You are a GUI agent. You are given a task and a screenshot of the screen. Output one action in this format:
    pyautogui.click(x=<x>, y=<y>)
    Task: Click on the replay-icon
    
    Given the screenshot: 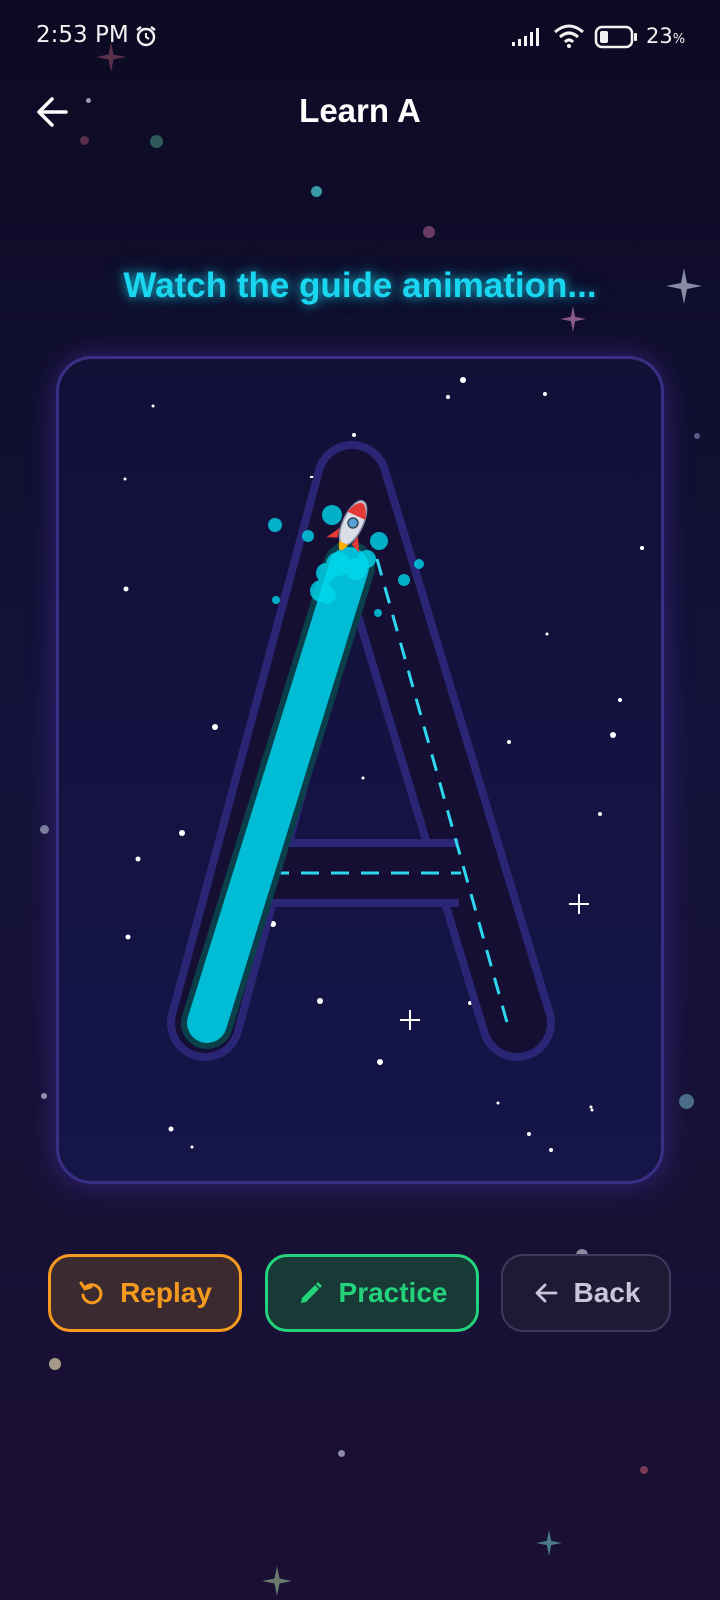 What is the action you would take?
    pyautogui.click(x=91, y=1293)
    